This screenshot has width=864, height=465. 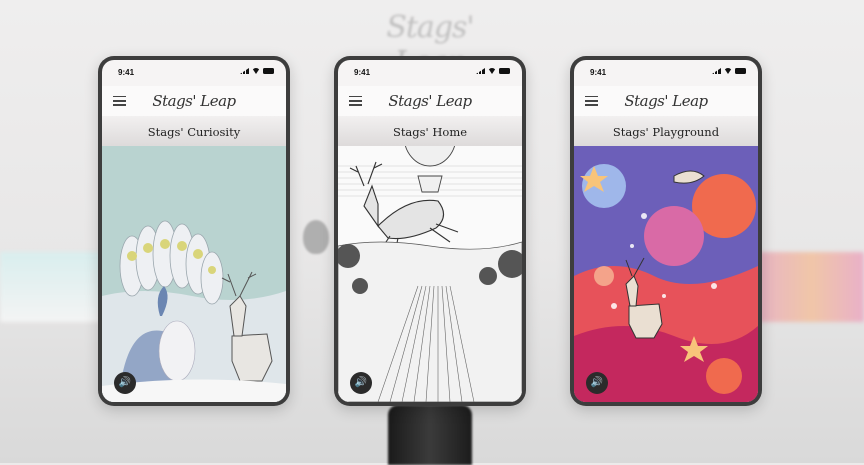 What do you see at coordinates (666, 274) in the screenshot?
I see `scene-playground` at bounding box center [666, 274].